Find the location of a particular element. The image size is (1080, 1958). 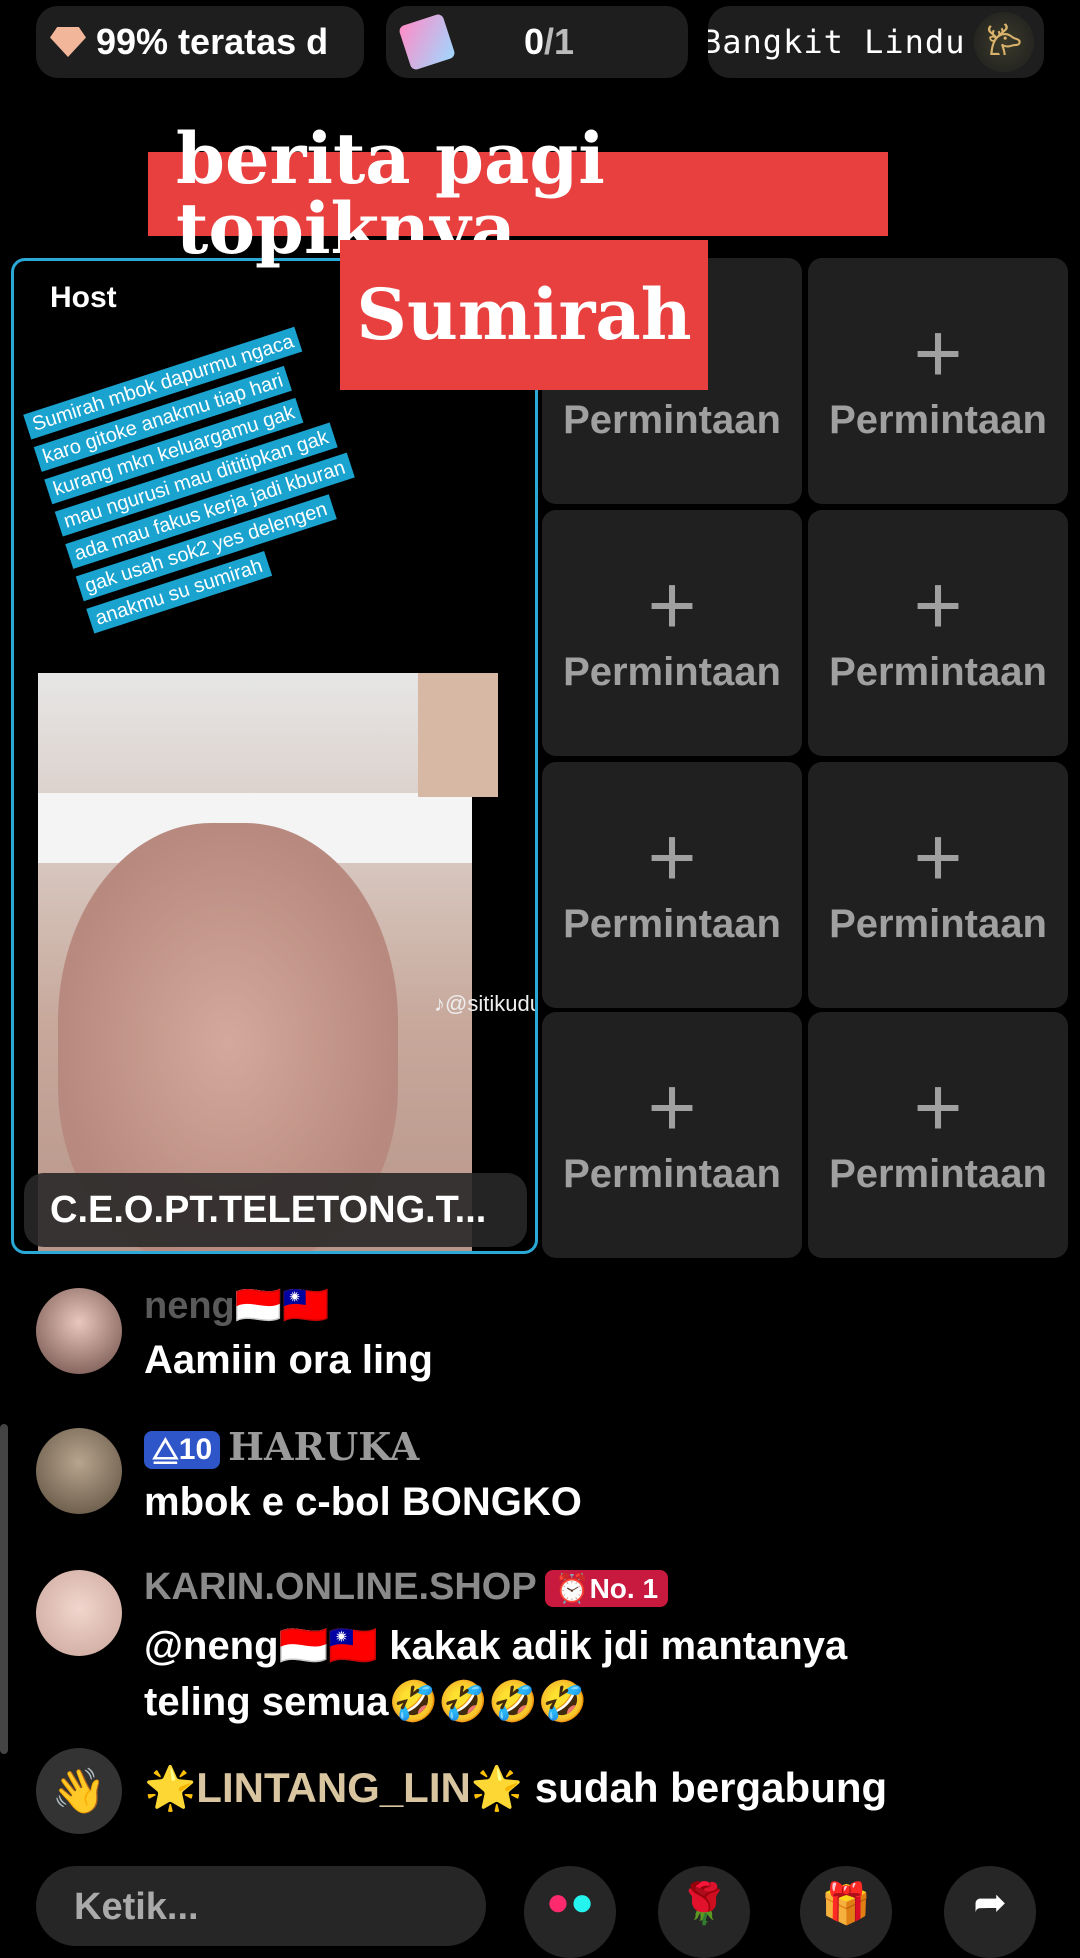

level-badge: ⧋ 10 is located at coordinates (182, 1449).